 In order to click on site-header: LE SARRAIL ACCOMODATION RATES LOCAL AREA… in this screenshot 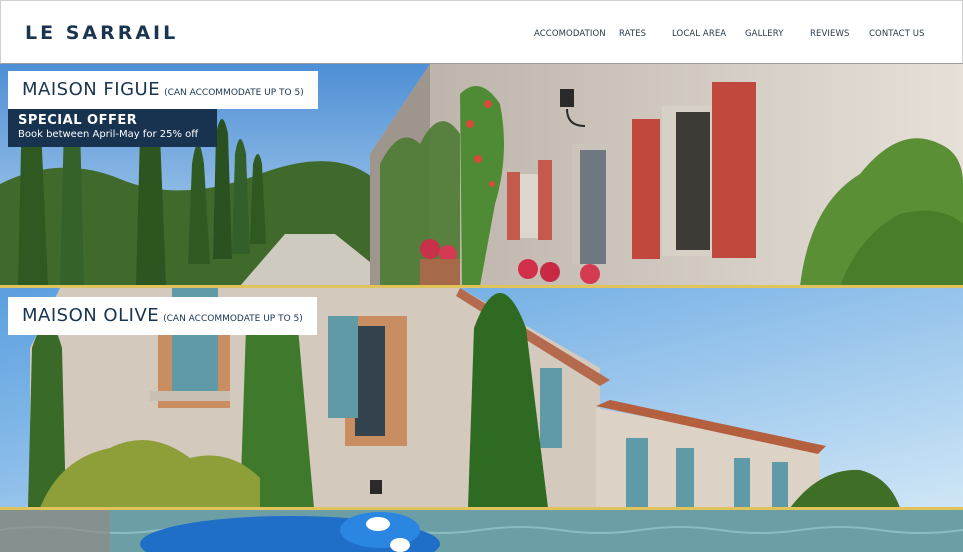, I will do `click(481, 32)`.